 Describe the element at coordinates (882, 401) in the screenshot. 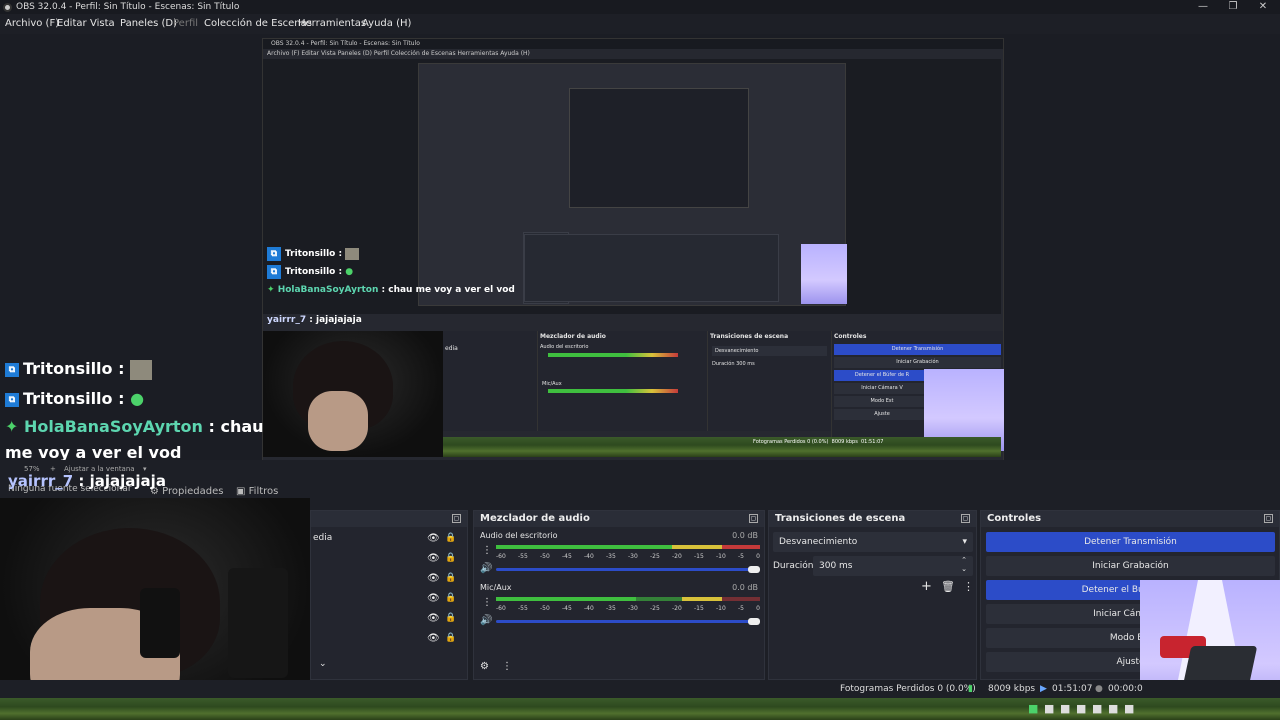

I see `nested-studio-mode: Modo Est` at that location.